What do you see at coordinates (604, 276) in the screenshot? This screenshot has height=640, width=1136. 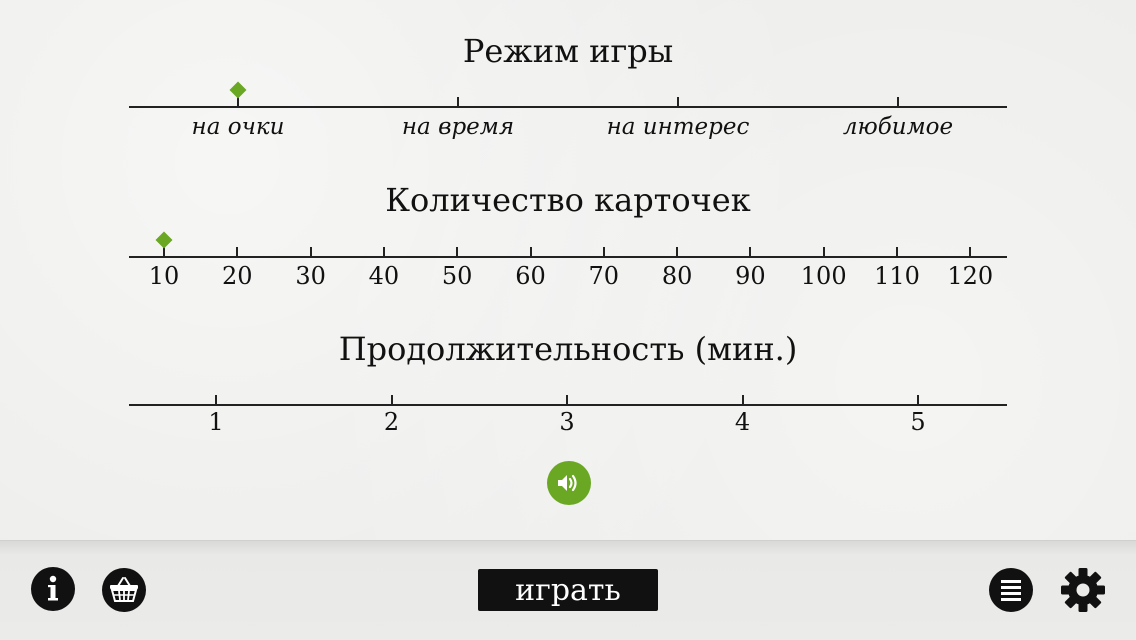 I see `card-count-tick-label: 70` at bounding box center [604, 276].